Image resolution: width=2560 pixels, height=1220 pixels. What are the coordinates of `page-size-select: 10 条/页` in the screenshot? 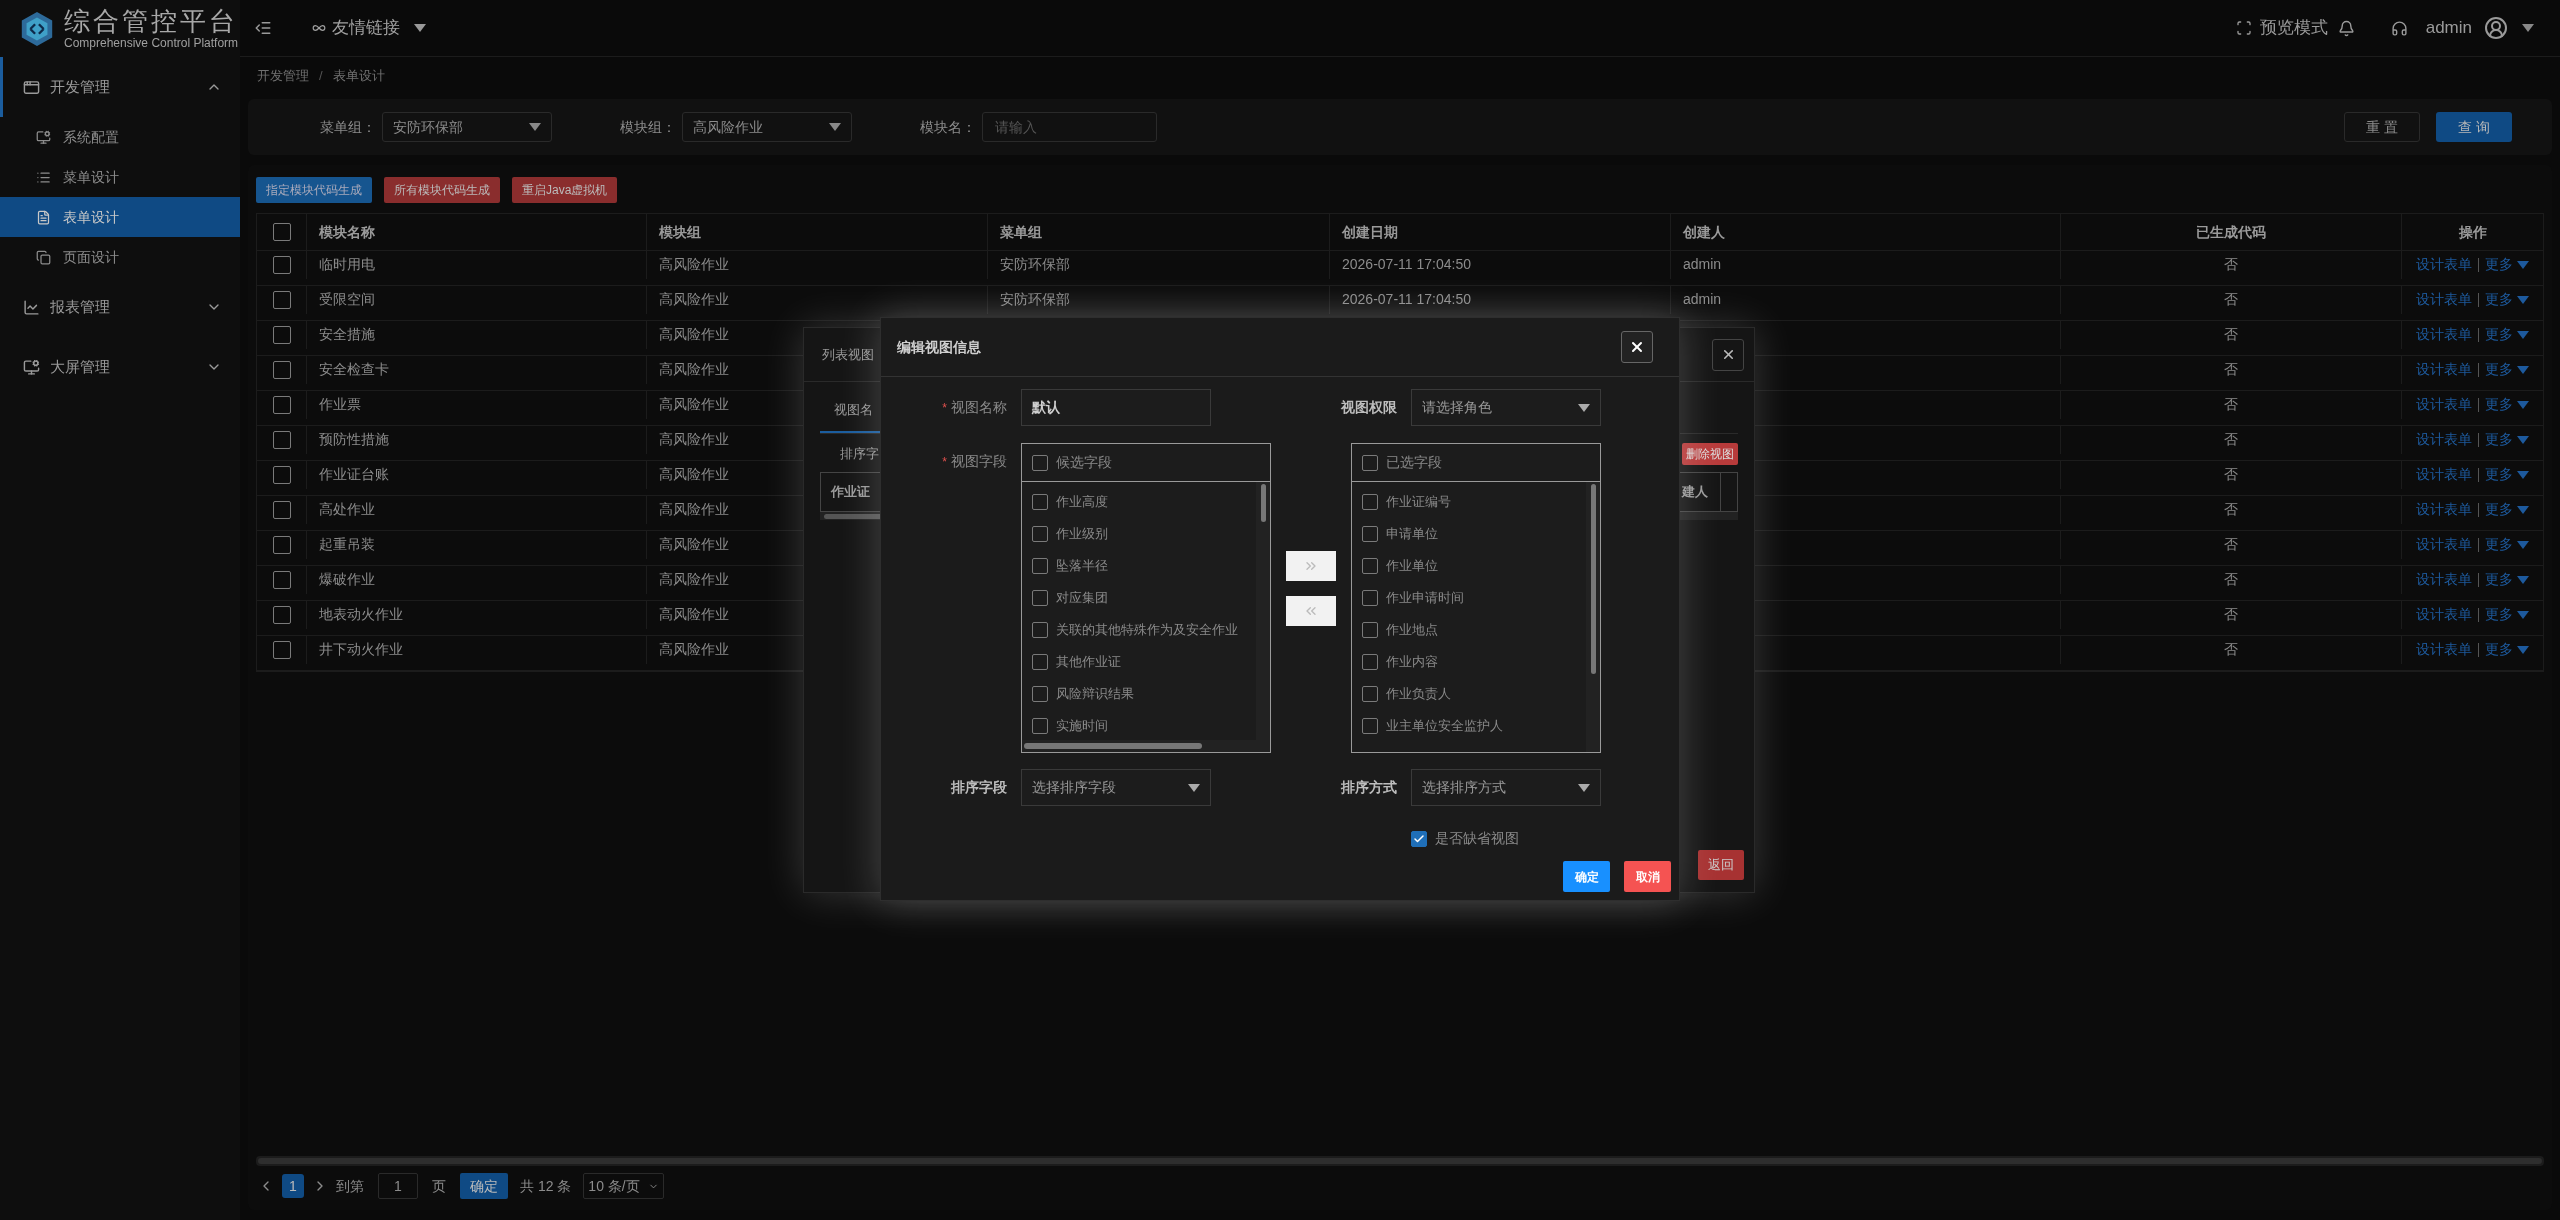 It's located at (623, 1186).